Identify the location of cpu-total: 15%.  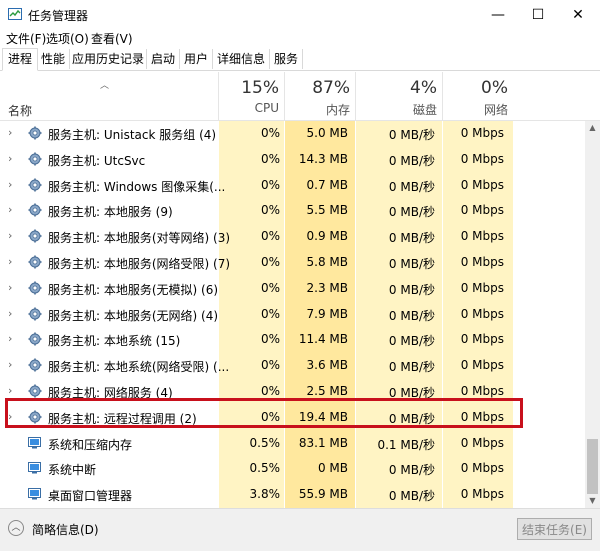
(260, 88).